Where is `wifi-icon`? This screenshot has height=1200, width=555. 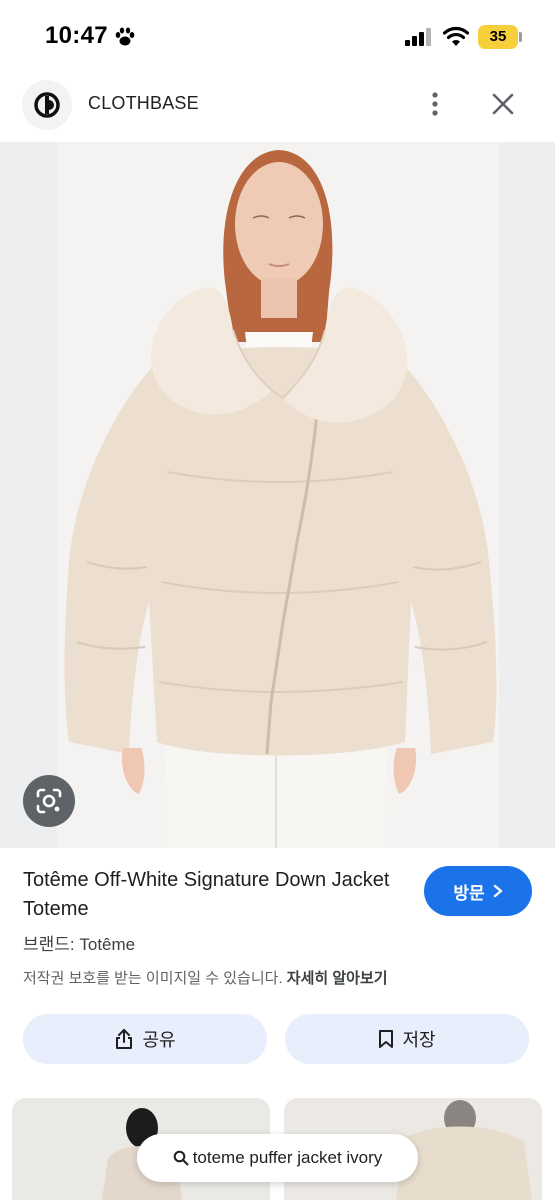 wifi-icon is located at coordinates (456, 36).